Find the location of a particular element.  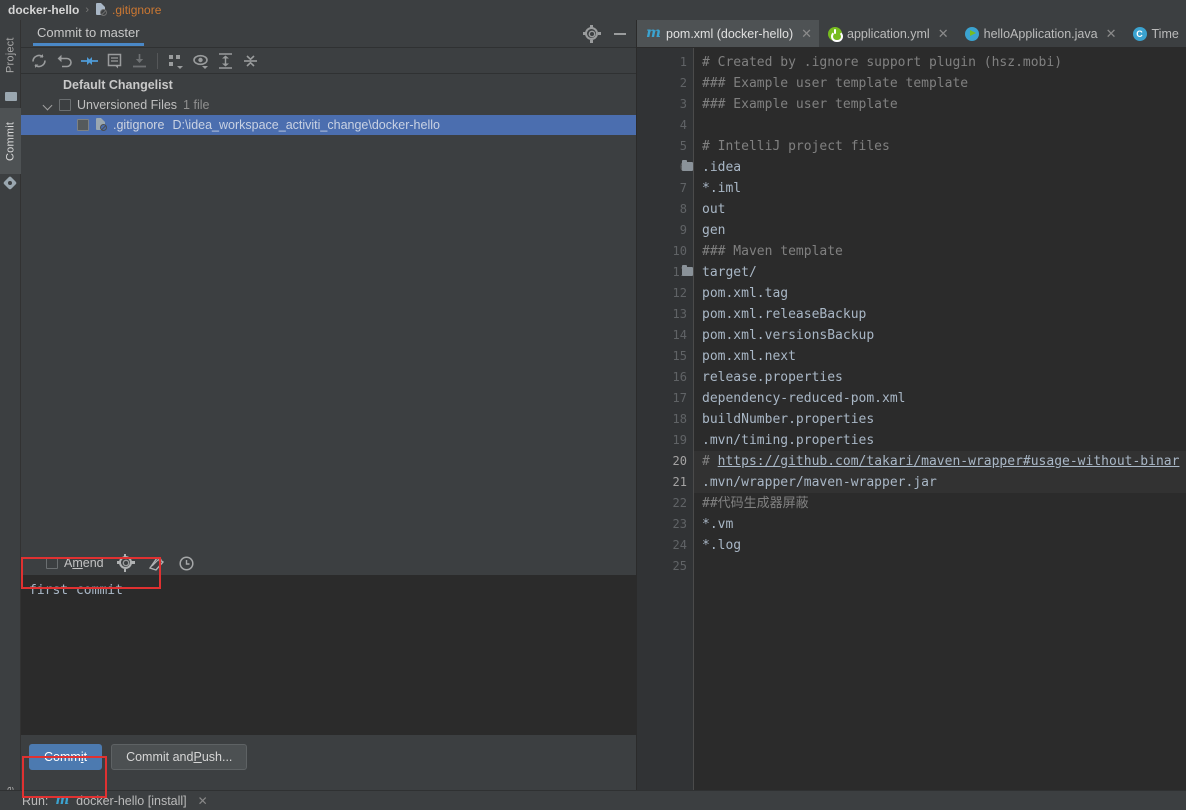

line-number: 19 is located at coordinates (679, 440).